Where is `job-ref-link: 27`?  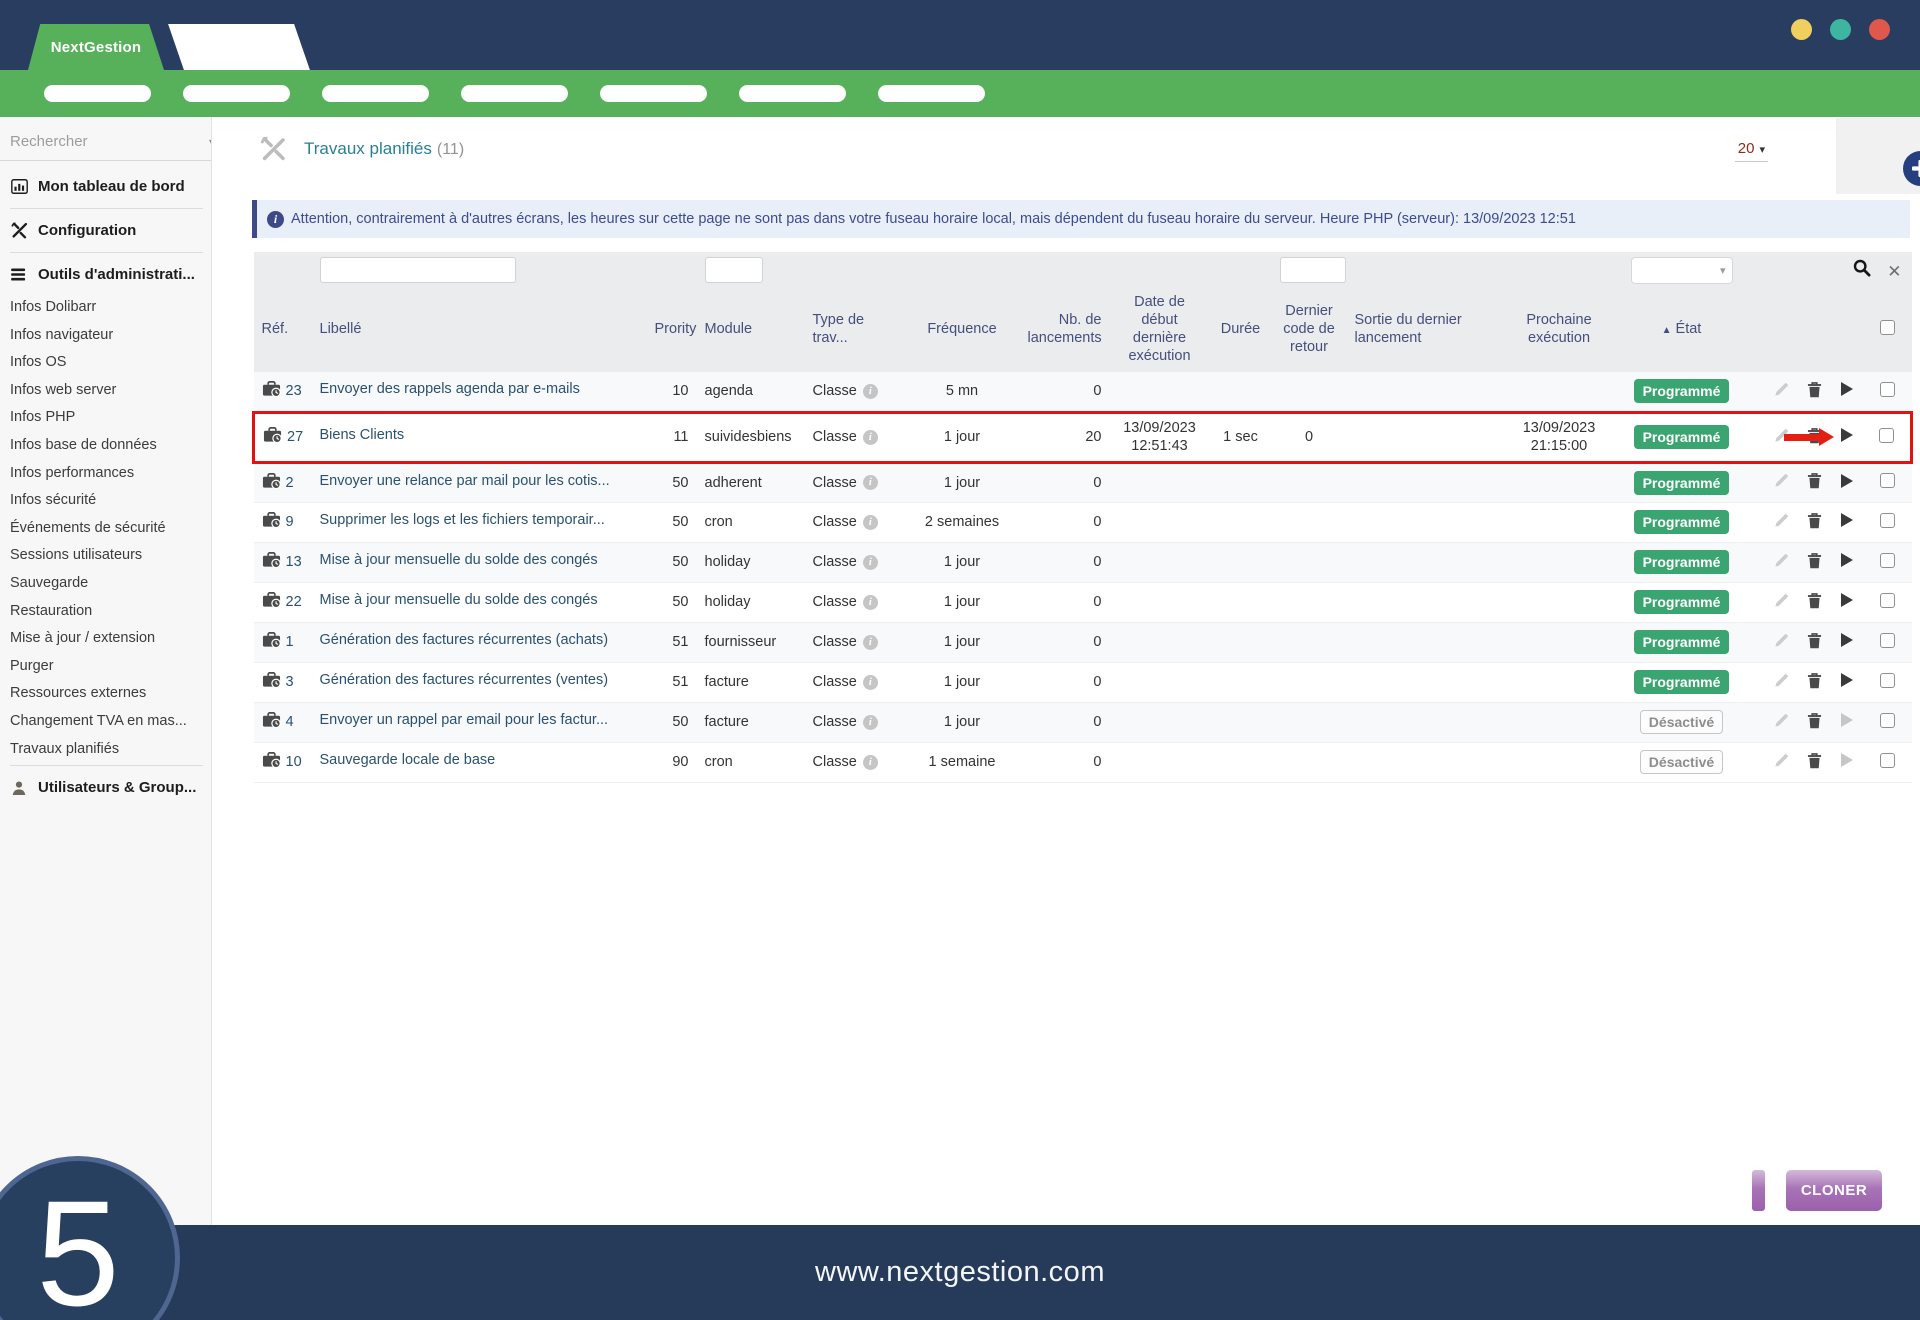
job-ref-link: 27 is located at coordinates (295, 437).